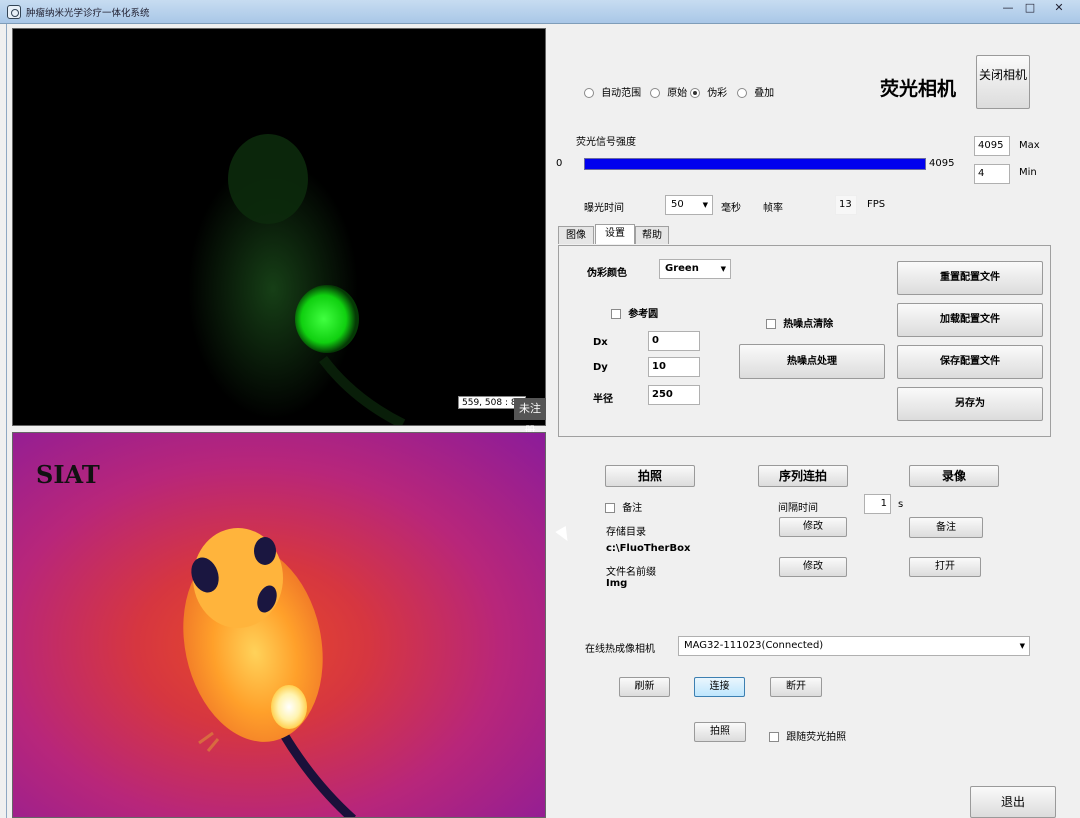 The image size is (1080, 818). Describe the element at coordinates (297, 279) in the screenshot. I see `fluorescence-mouse-image` at that location.